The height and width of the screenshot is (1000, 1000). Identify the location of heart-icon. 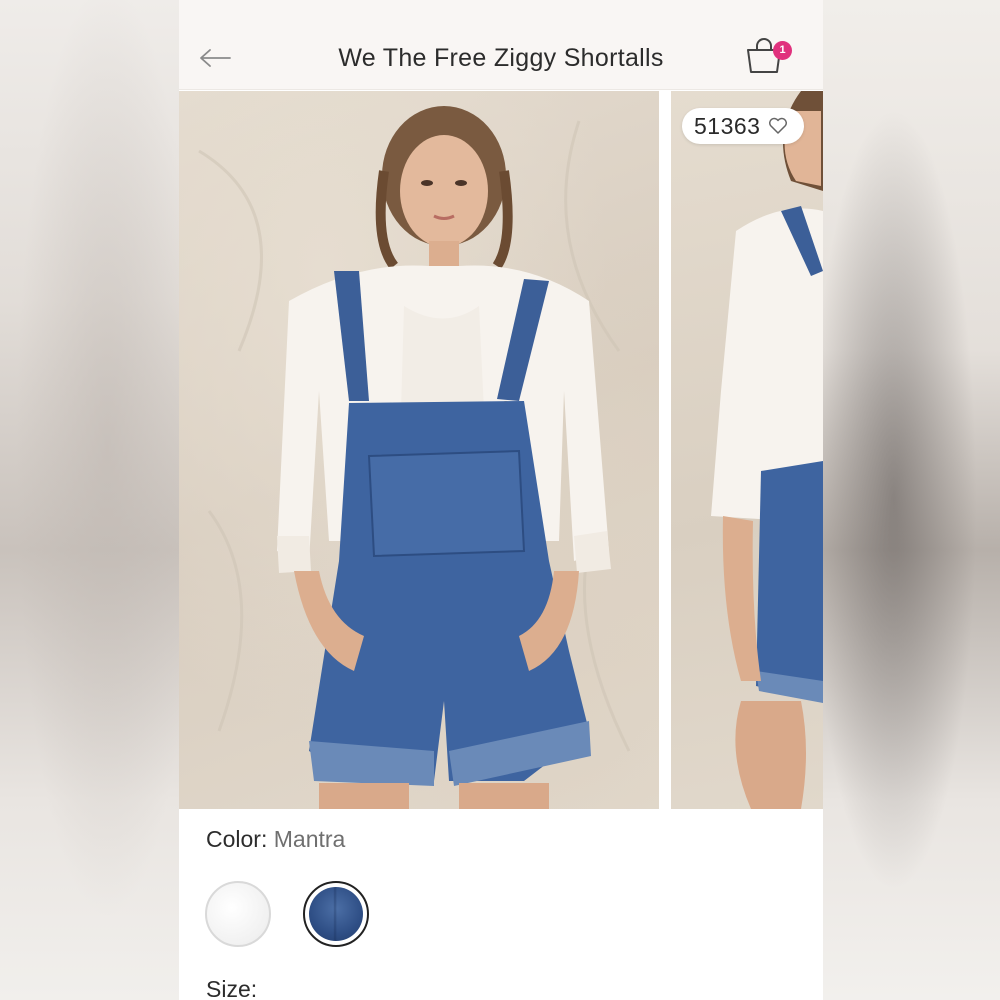
(778, 125).